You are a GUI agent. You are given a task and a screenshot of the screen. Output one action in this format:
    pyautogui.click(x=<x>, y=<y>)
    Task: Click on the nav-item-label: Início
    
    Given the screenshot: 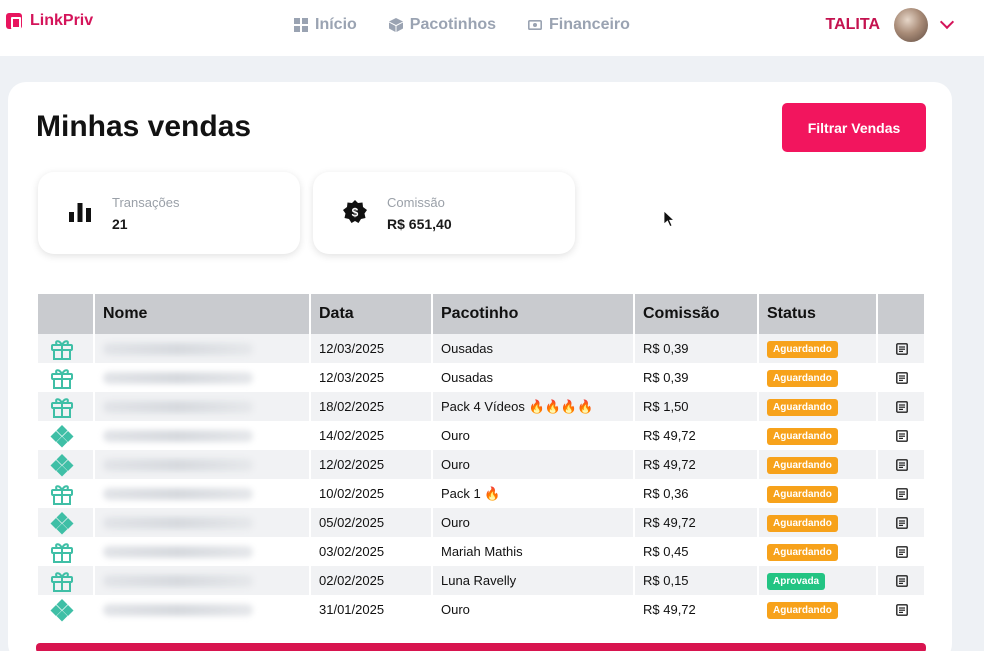 What is the action you would take?
    pyautogui.click(x=336, y=24)
    